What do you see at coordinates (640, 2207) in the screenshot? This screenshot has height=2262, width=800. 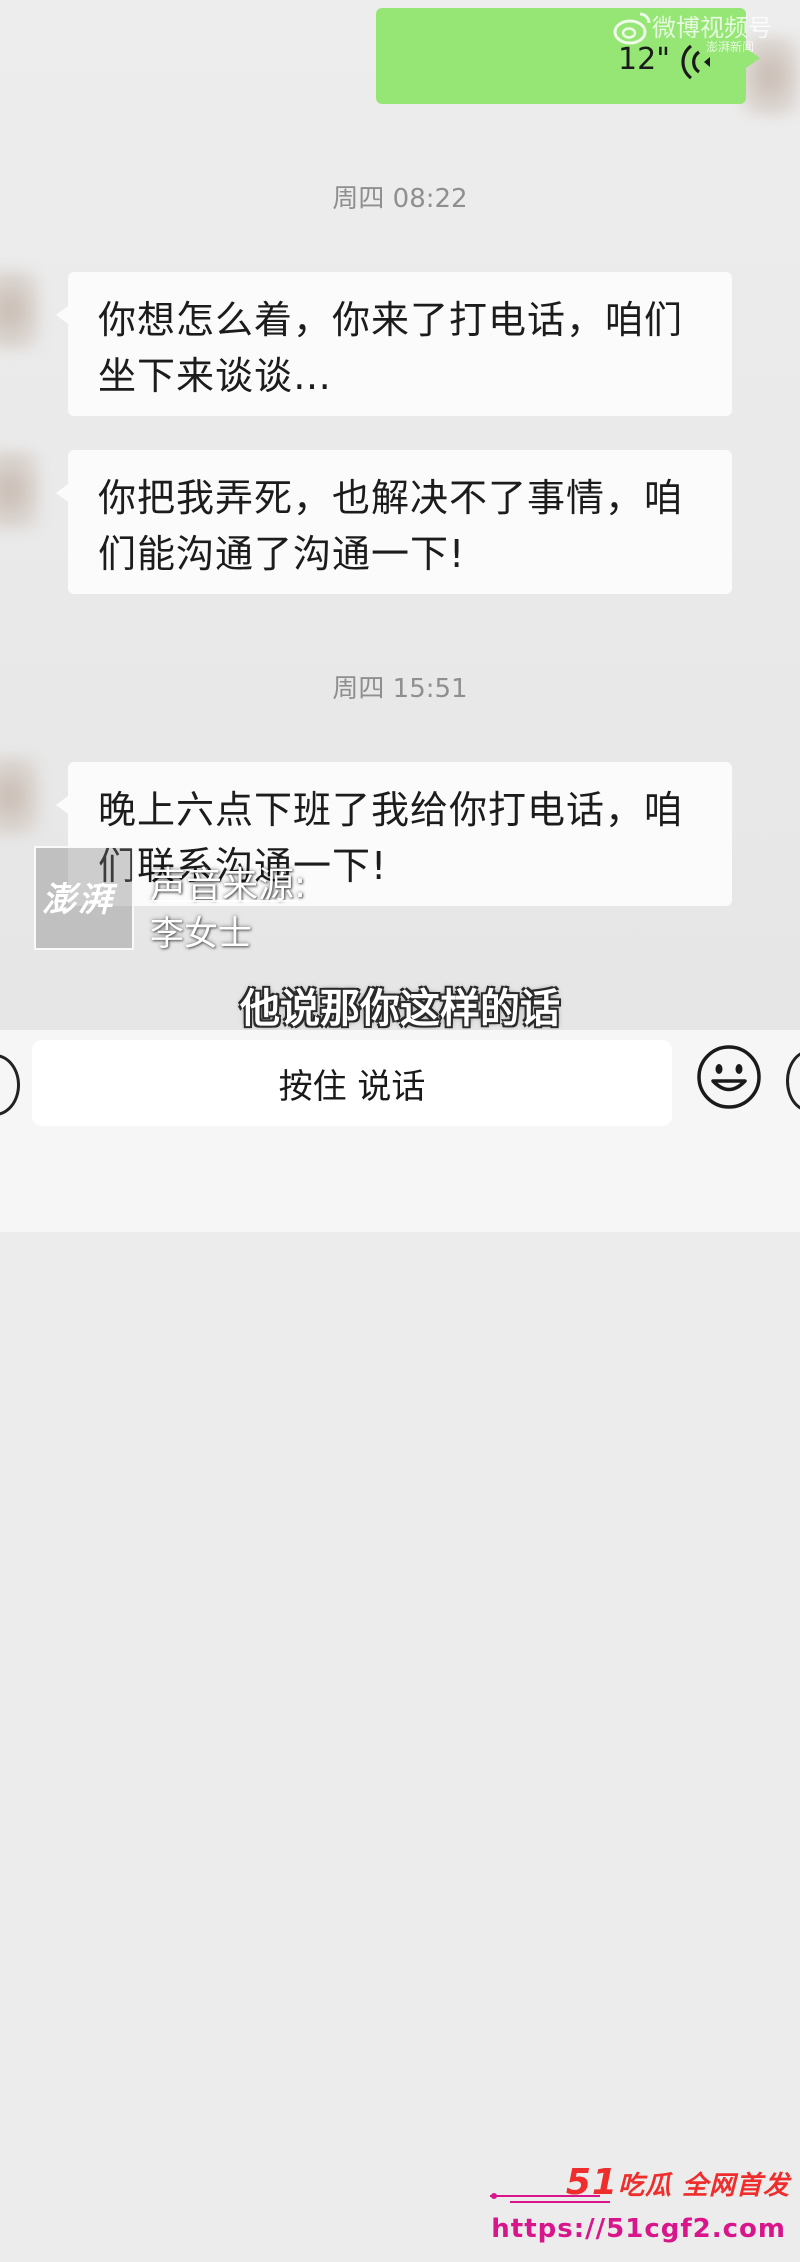 I see `promo-watermark: 51吃瓜 全网首发 https://51cgf2.com` at bounding box center [640, 2207].